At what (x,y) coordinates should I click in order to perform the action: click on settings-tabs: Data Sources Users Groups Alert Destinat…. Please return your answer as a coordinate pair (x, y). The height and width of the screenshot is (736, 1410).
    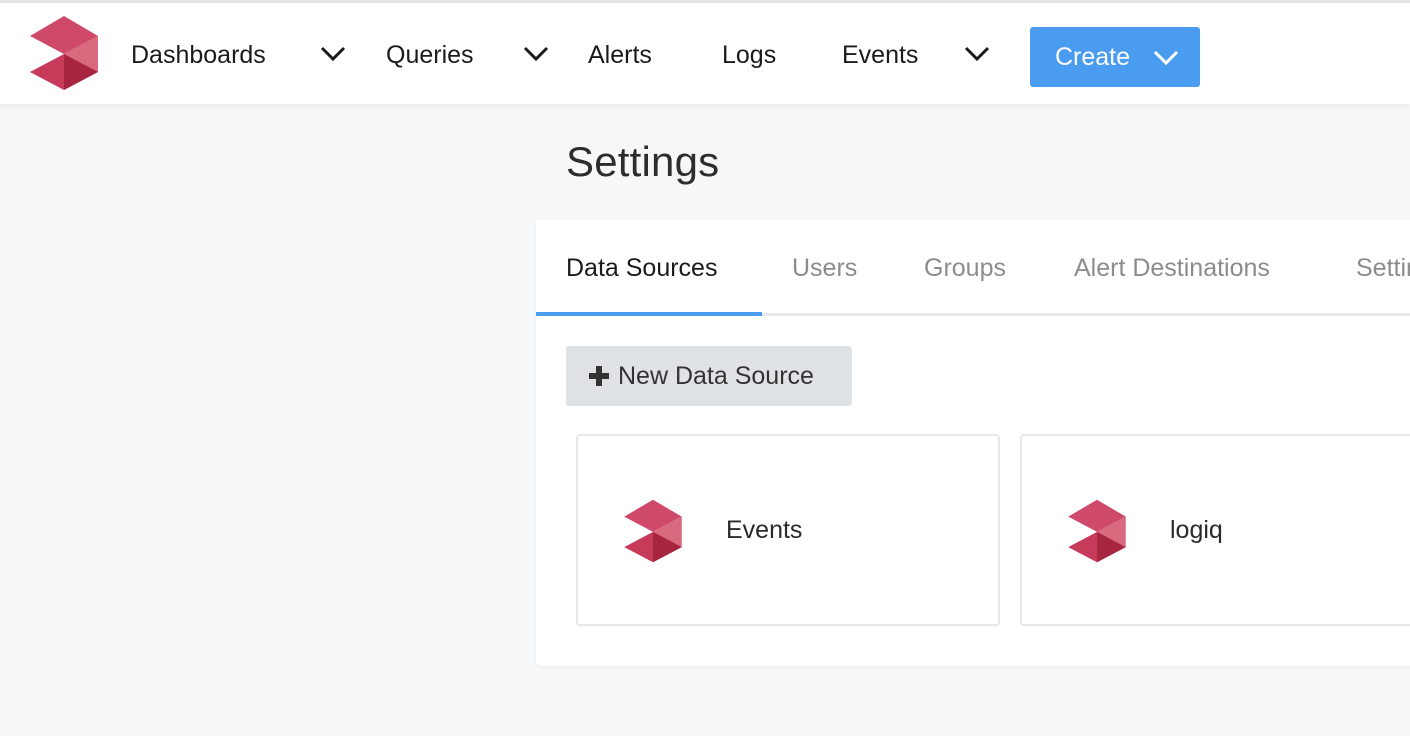
    Looking at the image, I should click on (973, 268).